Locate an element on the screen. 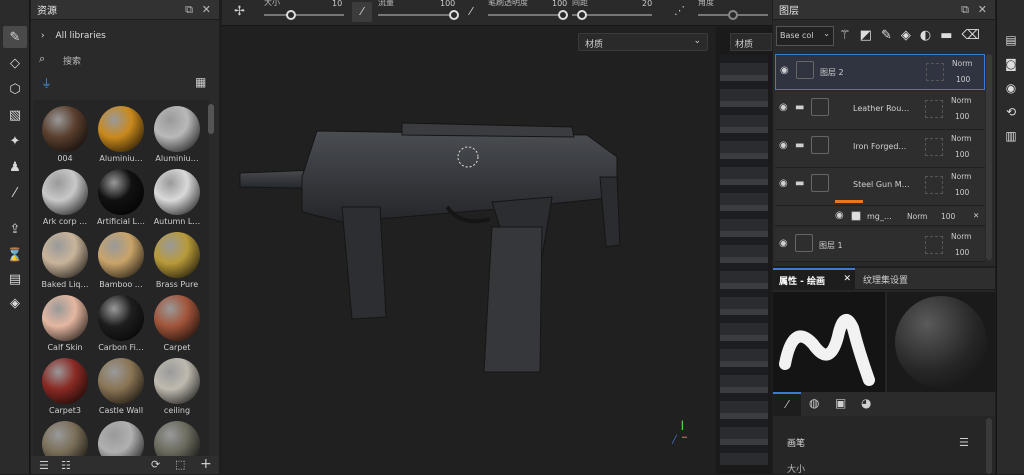 The height and width of the screenshot is (475, 1024). tab-texture-set-settings: 纹理集设置 is located at coordinates (885, 279).